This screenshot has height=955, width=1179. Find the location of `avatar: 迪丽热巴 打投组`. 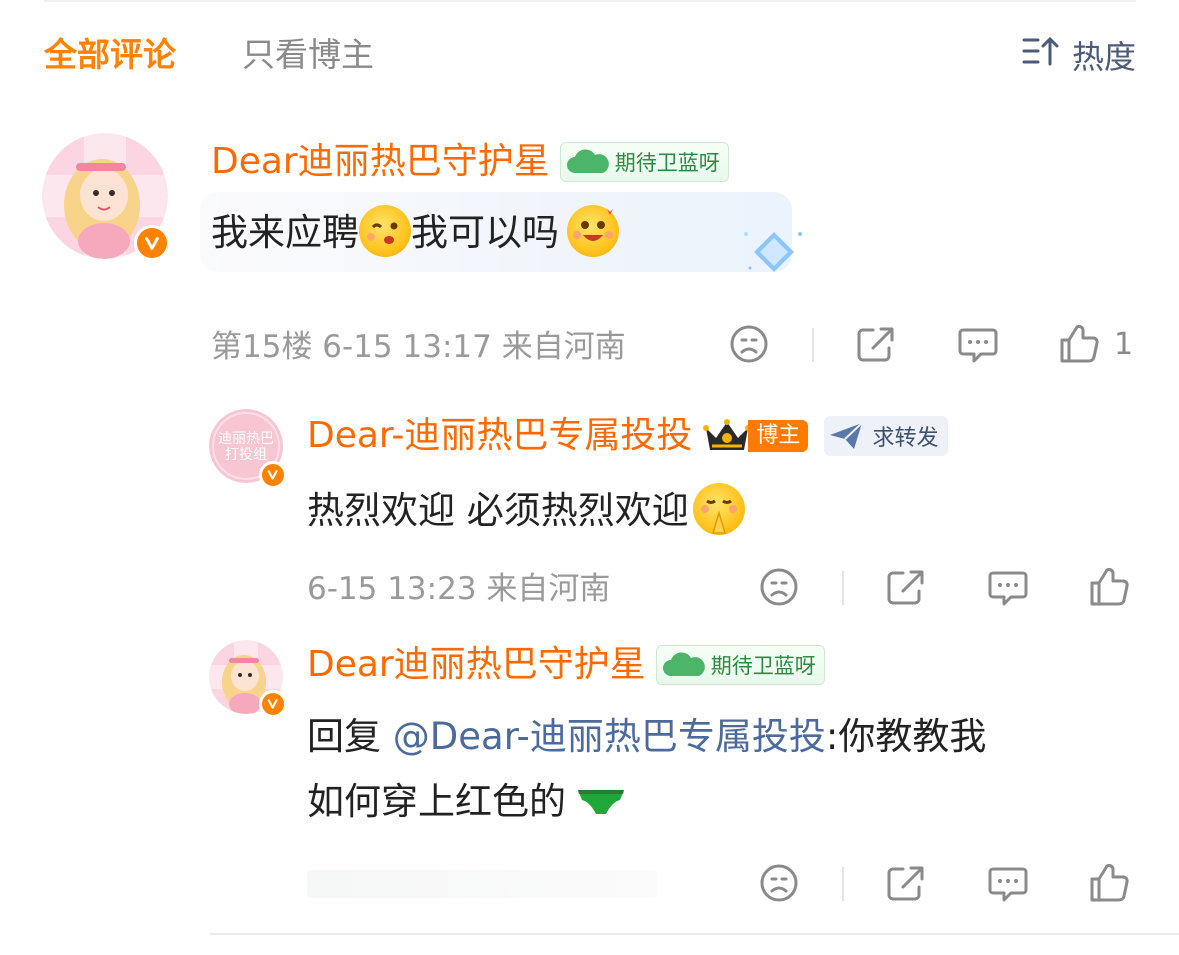

avatar: 迪丽热巴 打投组 is located at coordinates (248, 449).